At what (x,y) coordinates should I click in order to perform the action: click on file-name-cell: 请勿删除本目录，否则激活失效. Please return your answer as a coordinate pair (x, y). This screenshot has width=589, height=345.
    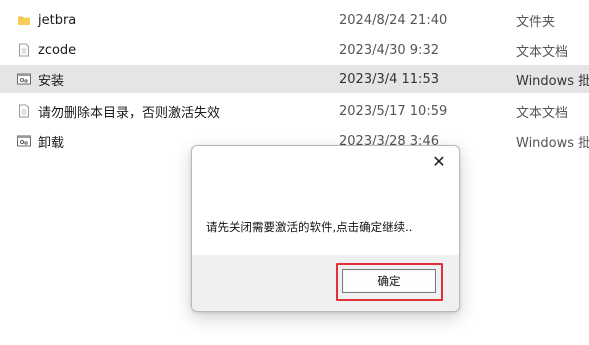
    Looking at the image, I should click on (118, 111).